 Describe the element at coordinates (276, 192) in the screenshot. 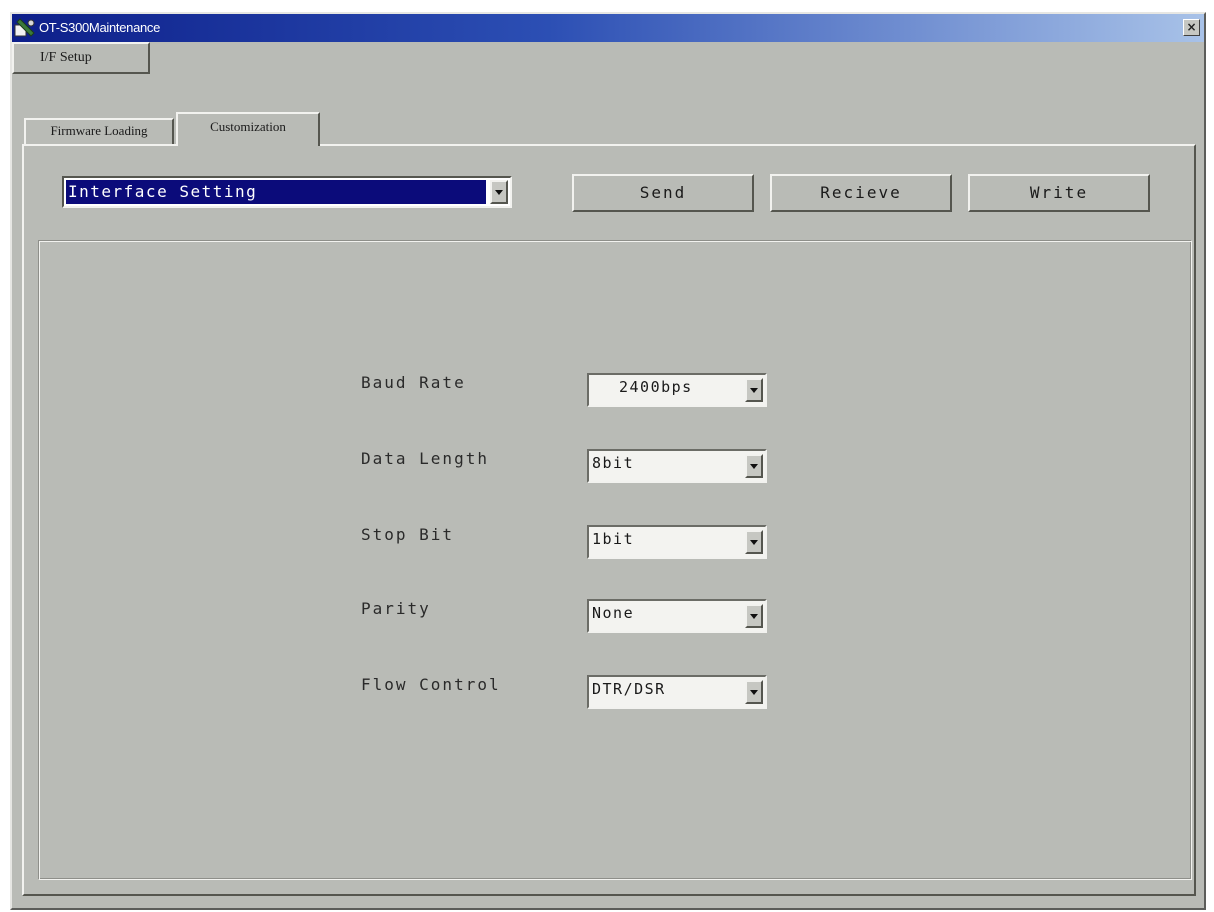

I see `category-selected-value: Interface Setting` at that location.